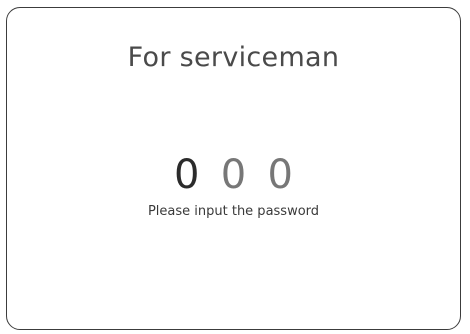 The image size is (470, 334). I want to click on password-digit-entry: 0 0 0, so click(233, 175).